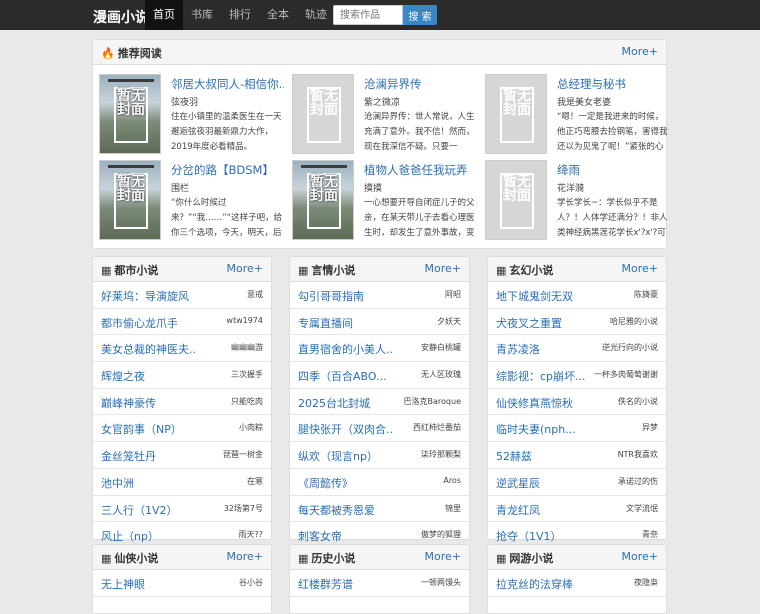 This screenshot has height=614, width=760. What do you see at coordinates (379, 482) in the screenshot?
I see `book-row: 《周懿传》 Aros` at bounding box center [379, 482].